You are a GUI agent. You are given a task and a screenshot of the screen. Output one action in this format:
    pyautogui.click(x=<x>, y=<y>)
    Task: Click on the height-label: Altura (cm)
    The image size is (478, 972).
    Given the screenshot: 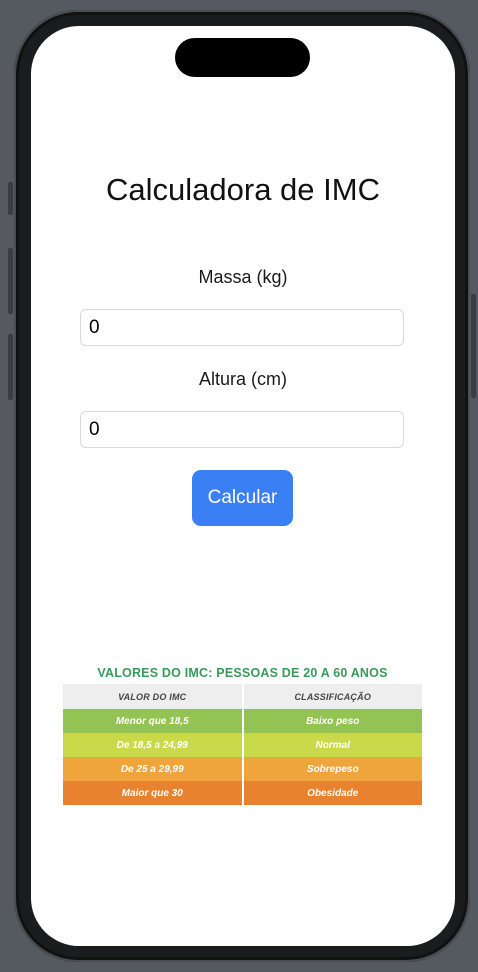 What is the action you would take?
    pyautogui.click(x=242, y=379)
    